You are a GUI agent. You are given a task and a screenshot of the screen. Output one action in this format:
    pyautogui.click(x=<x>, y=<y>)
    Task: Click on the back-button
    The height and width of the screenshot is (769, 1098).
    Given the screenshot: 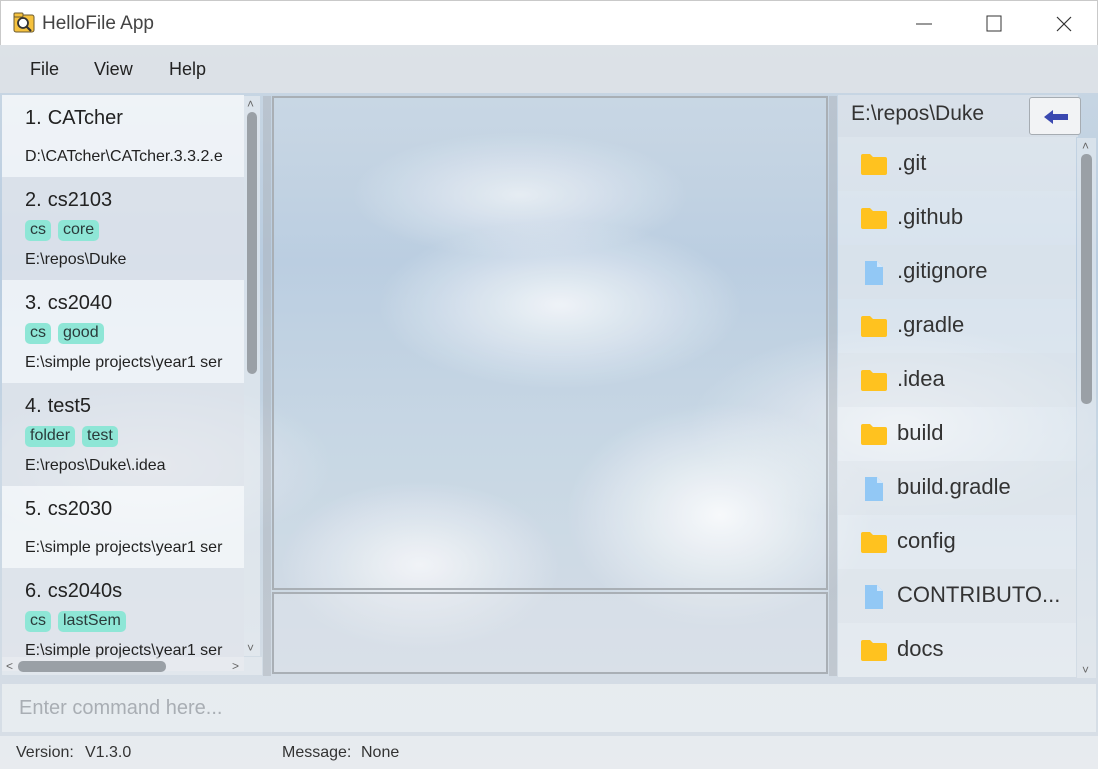 What is the action you would take?
    pyautogui.click(x=1055, y=116)
    